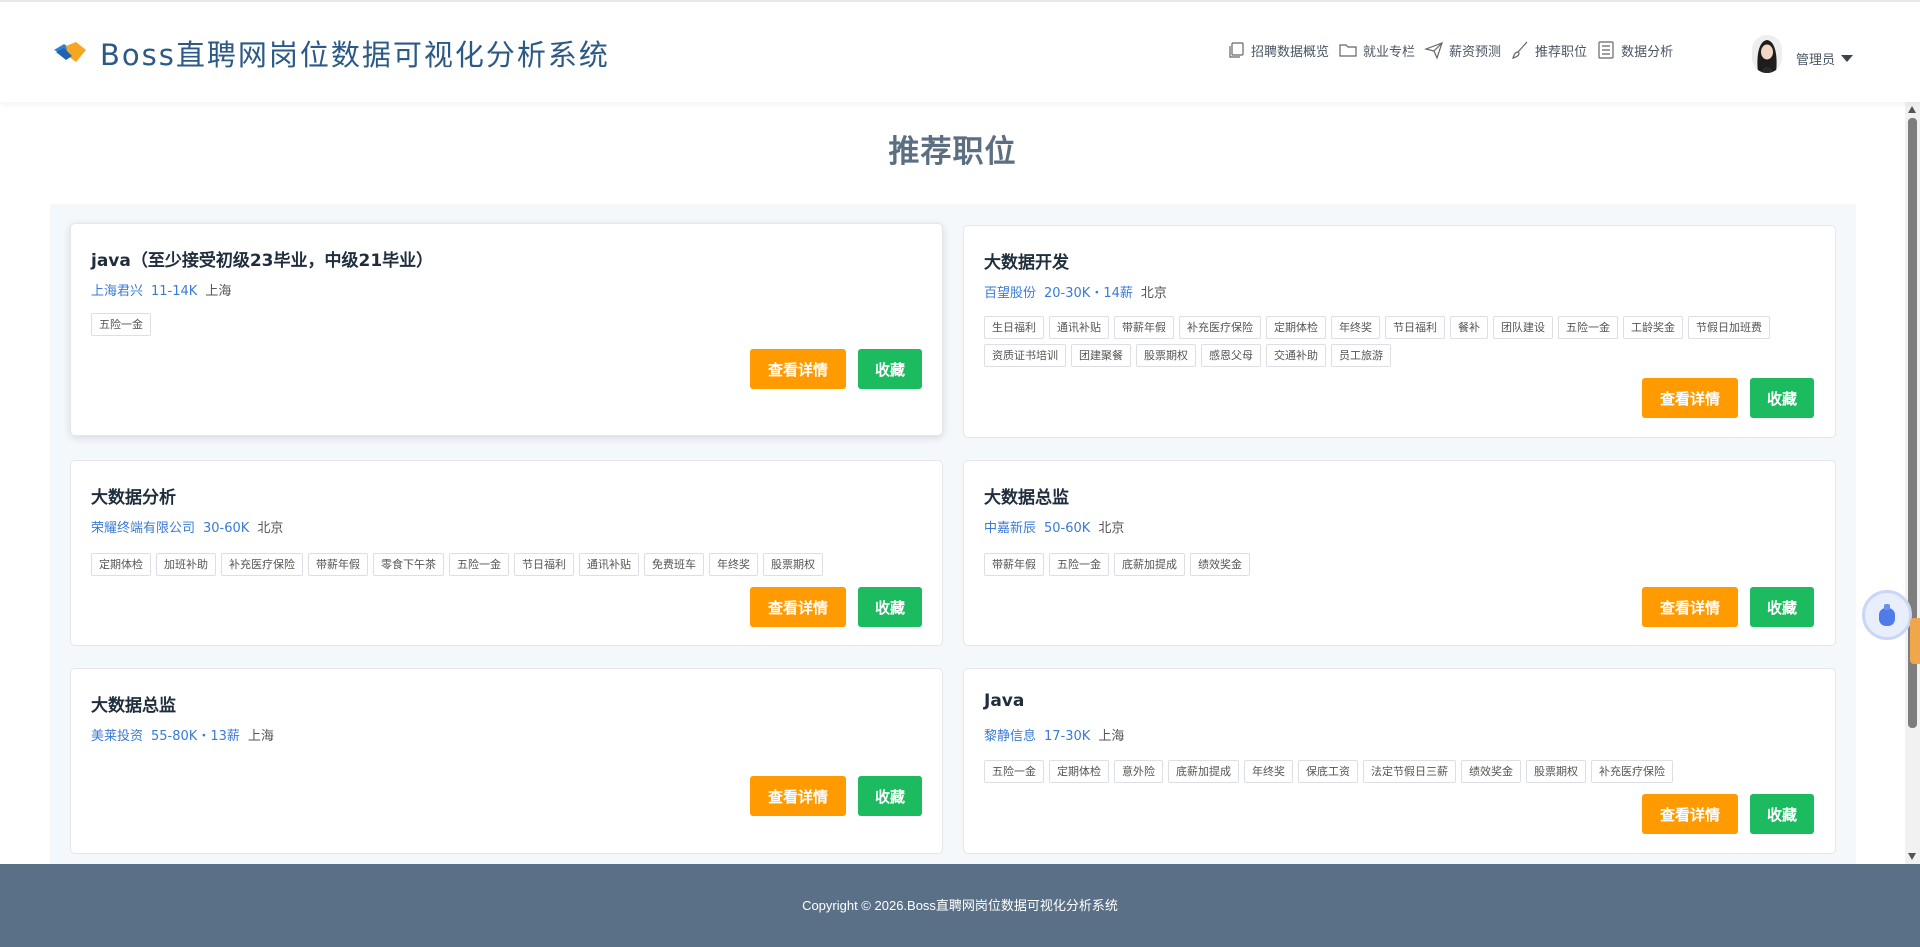 The image size is (1920, 947). Describe the element at coordinates (1561, 52) in the screenshot. I see `nav-label: 推荐职位` at that location.